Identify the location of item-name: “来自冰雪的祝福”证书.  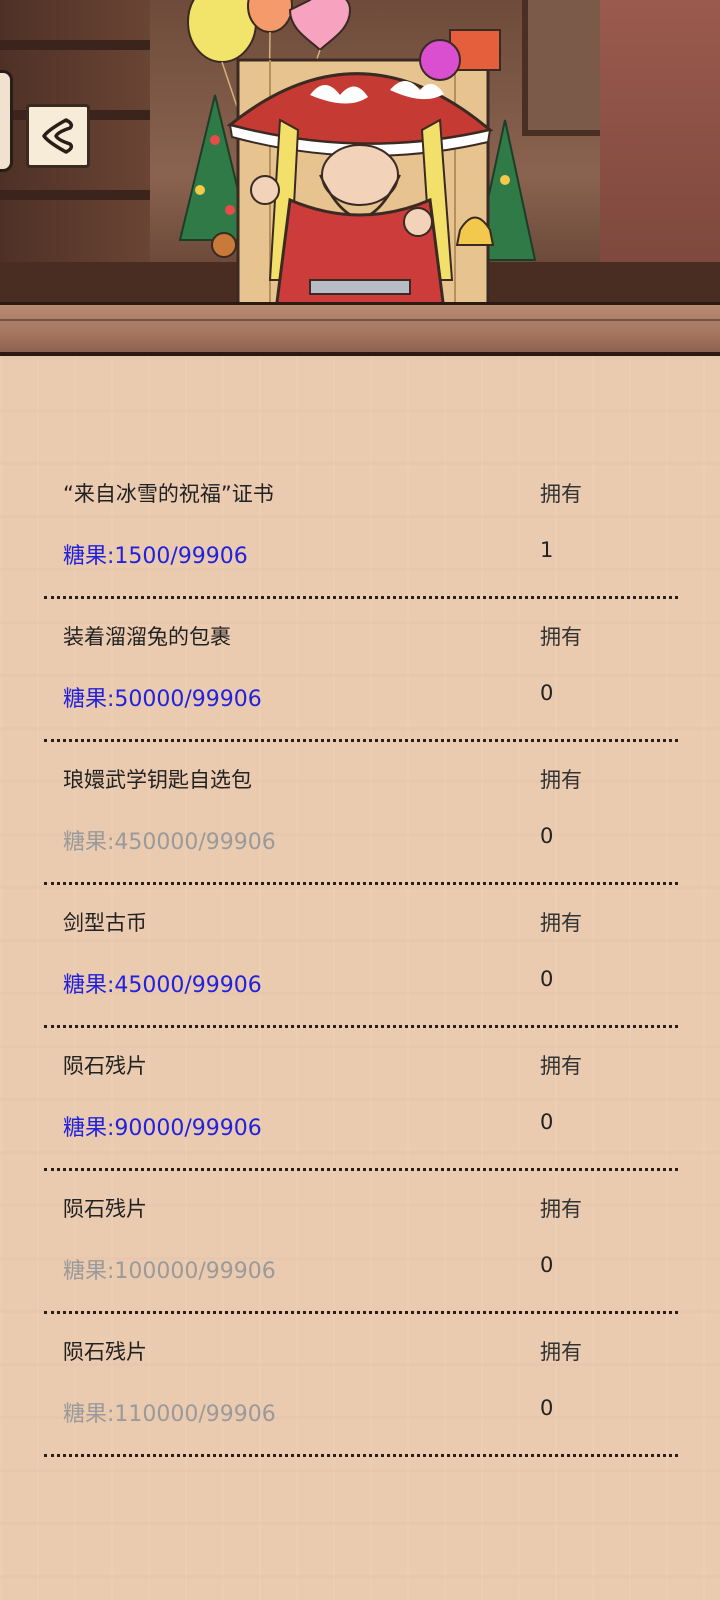
(168, 494).